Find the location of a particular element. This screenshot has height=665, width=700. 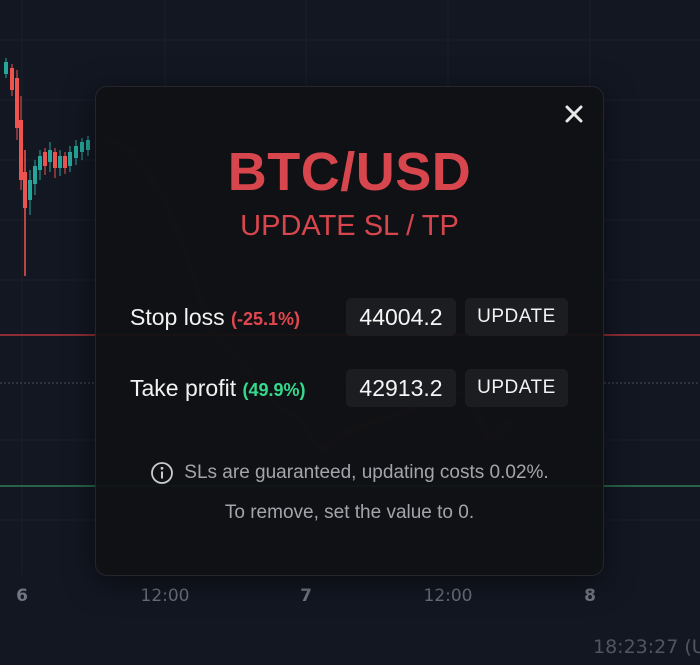

x-axis-label: 8 is located at coordinates (590, 596).